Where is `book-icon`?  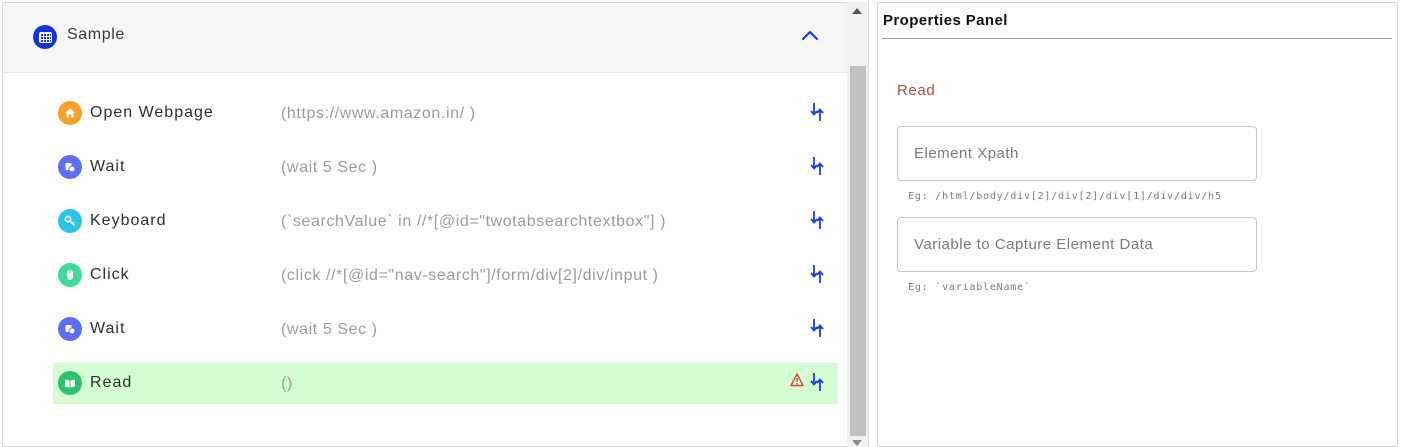 book-icon is located at coordinates (70, 383).